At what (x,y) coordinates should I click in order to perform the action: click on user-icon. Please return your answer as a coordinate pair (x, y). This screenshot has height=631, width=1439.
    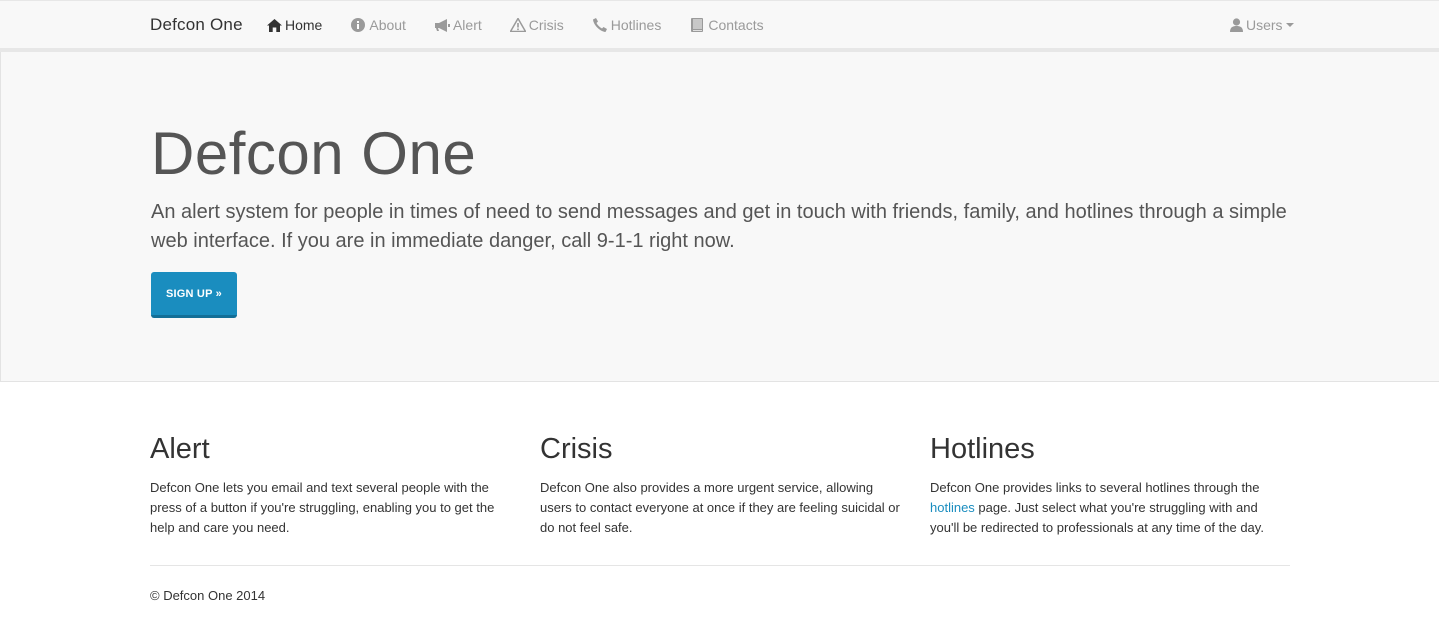
    Looking at the image, I should click on (1236, 25).